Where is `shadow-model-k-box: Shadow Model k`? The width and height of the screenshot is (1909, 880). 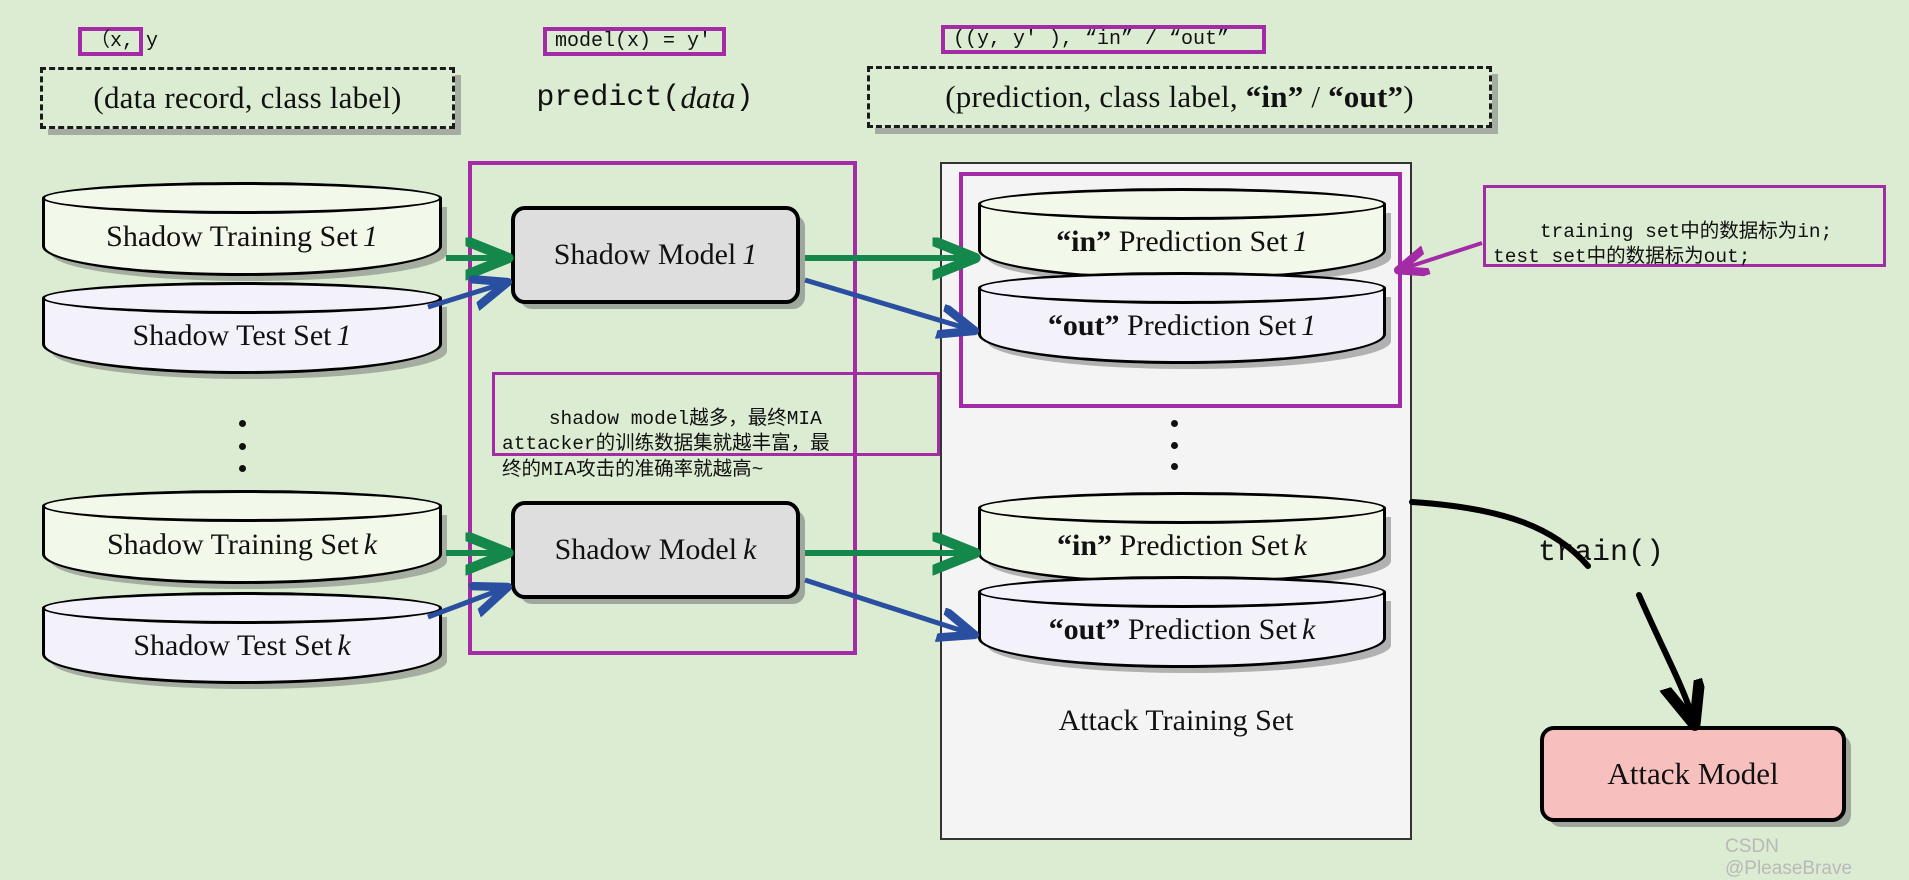
shadow-model-k-box: Shadow Model k is located at coordinates (655, 550).